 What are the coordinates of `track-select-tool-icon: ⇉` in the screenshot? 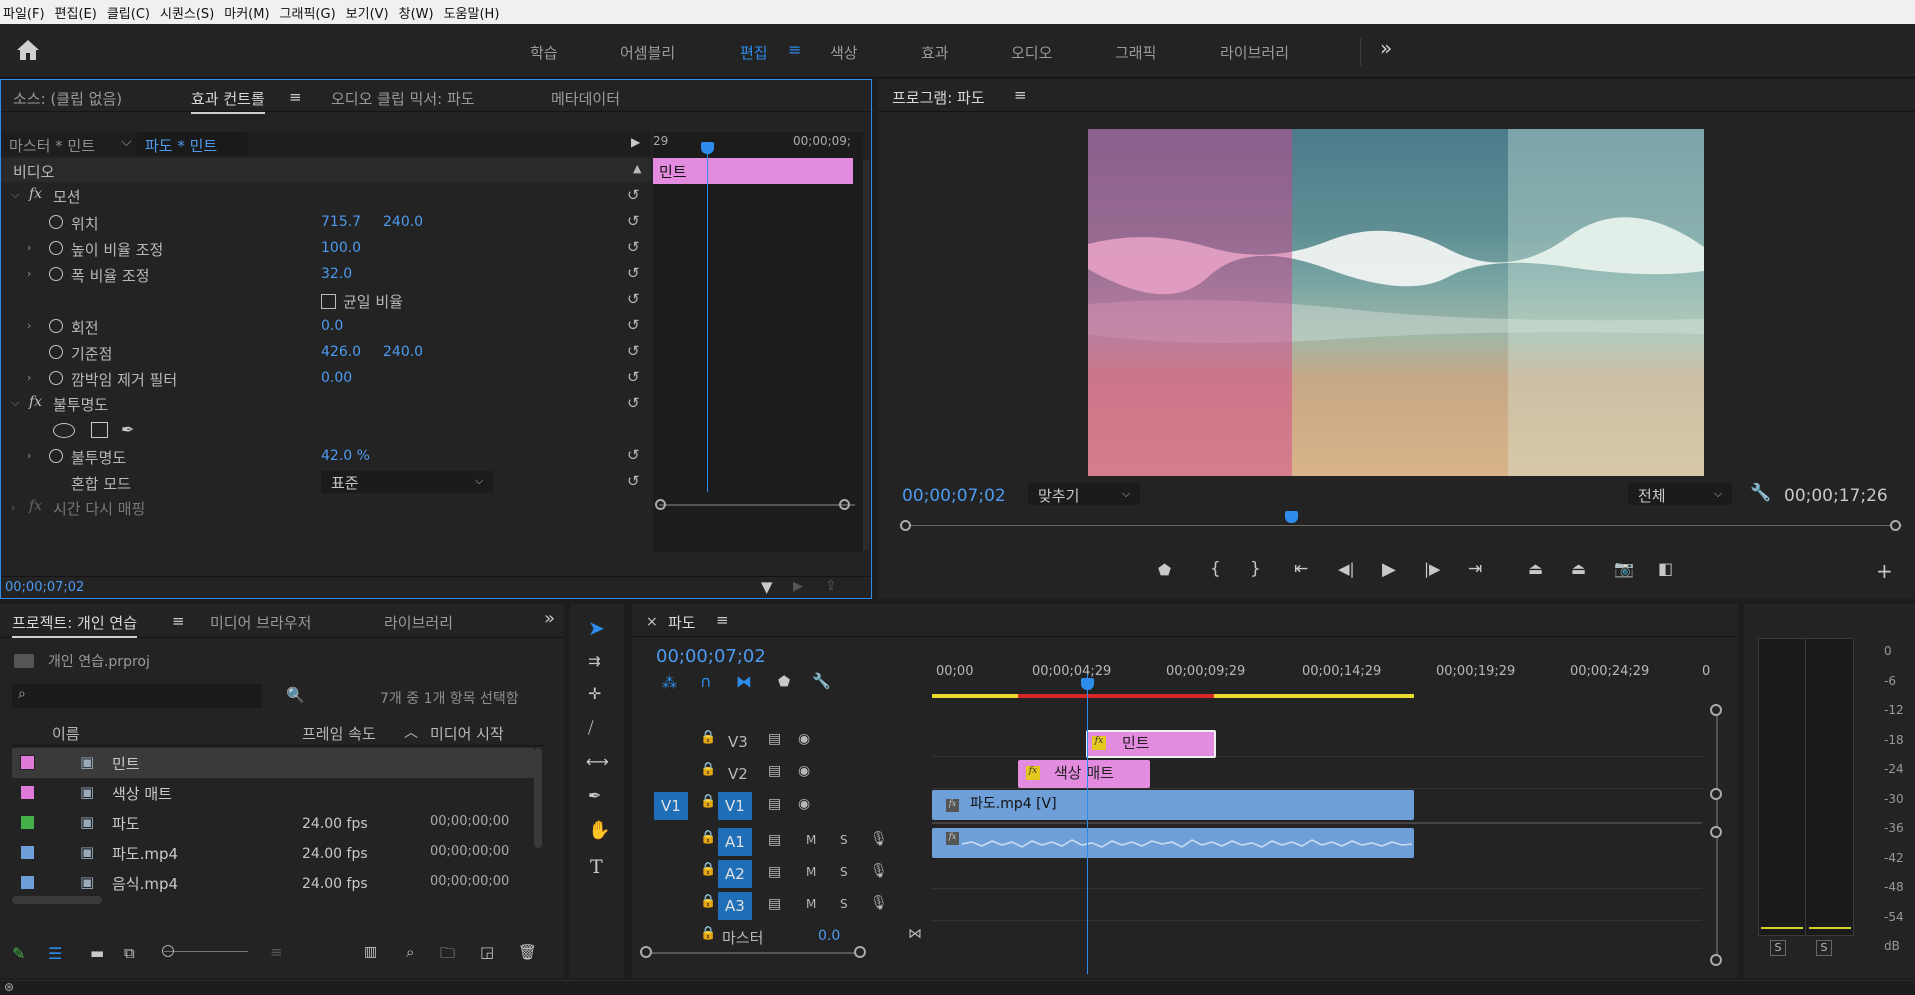 It's located at (594, 661).